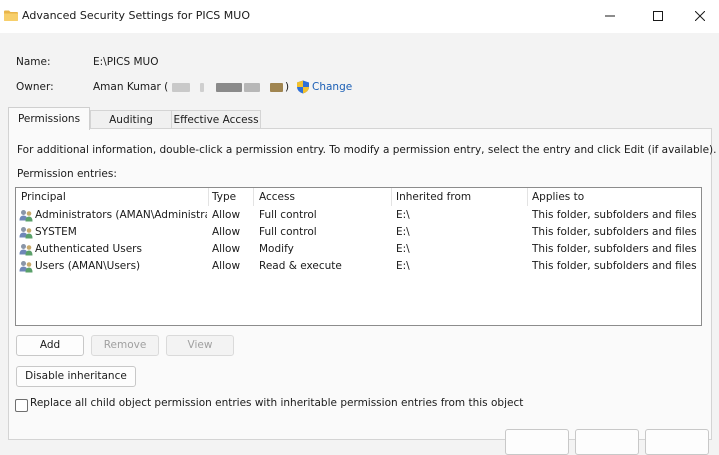  I want to click on minimize-icon, so click(610, 16).